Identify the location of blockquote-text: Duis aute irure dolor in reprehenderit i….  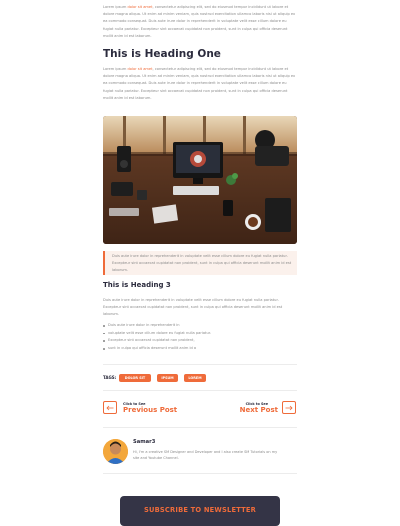
(202, 263).